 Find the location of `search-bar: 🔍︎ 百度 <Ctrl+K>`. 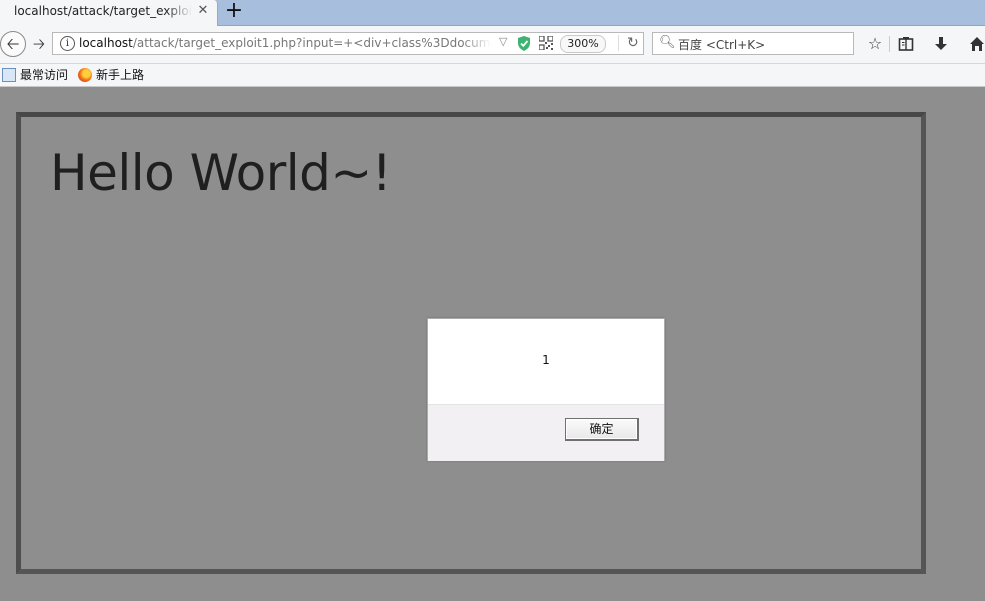

search-bar: 🔍︎ 百度 <Ctrl+K> is located at coordinates (753, 43).